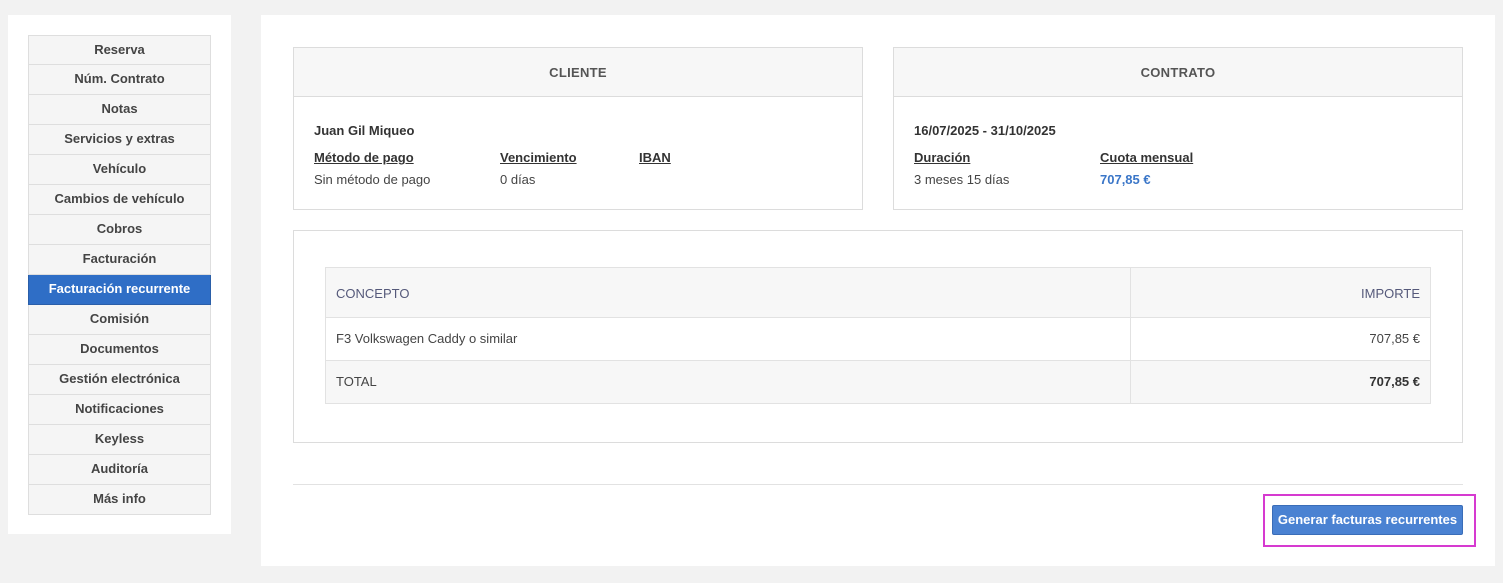 The width and height of the screenshot is (1503, 583). What do you see at coordinates (119, 380) in the screenshot?
I see `sidebar-item-gestion-electronica: Gestión electrónica` at bounding box center [119, 380].